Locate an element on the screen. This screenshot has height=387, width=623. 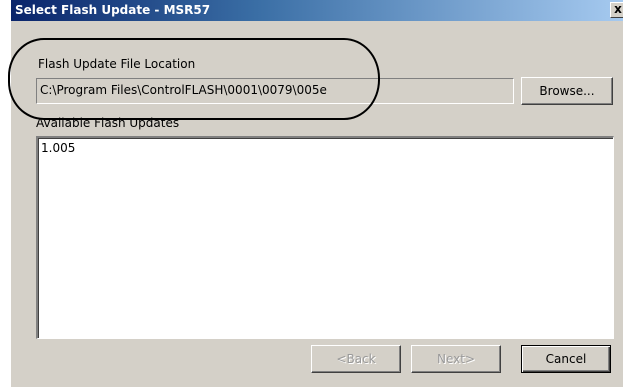
close-button: x is located at coordinates (616, 10).